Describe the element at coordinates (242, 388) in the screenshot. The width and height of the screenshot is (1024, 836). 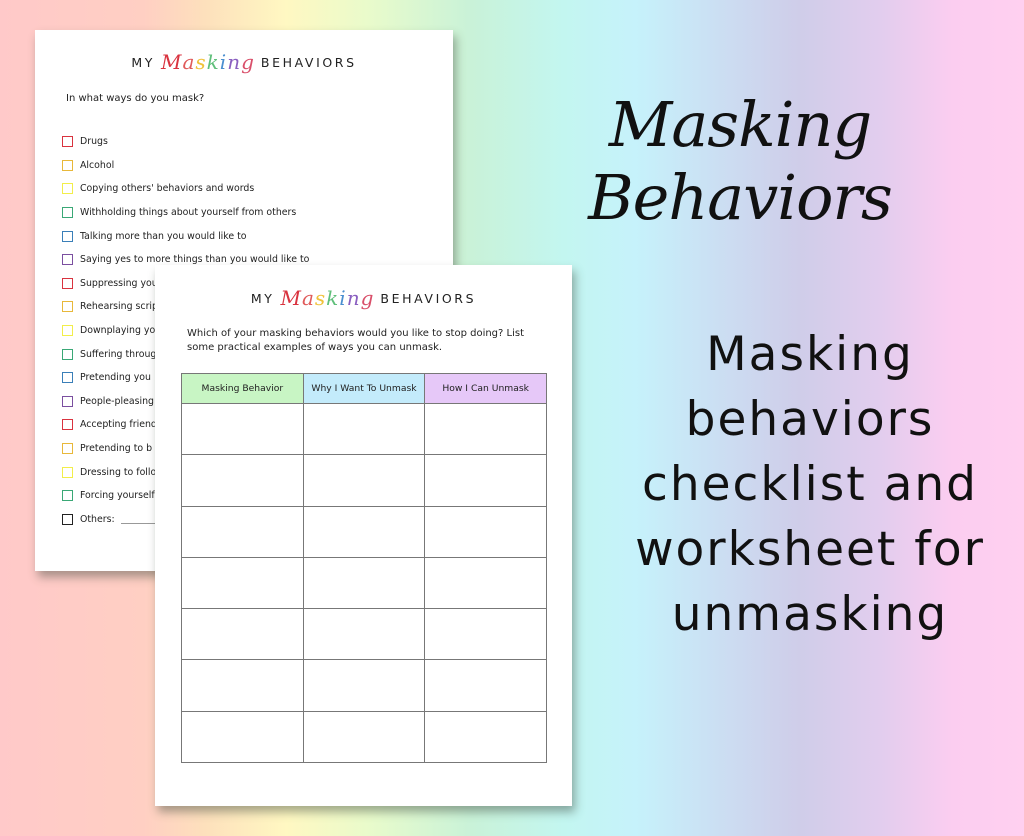
I see `worksheet-column-header: Masking Behavior` at that location.